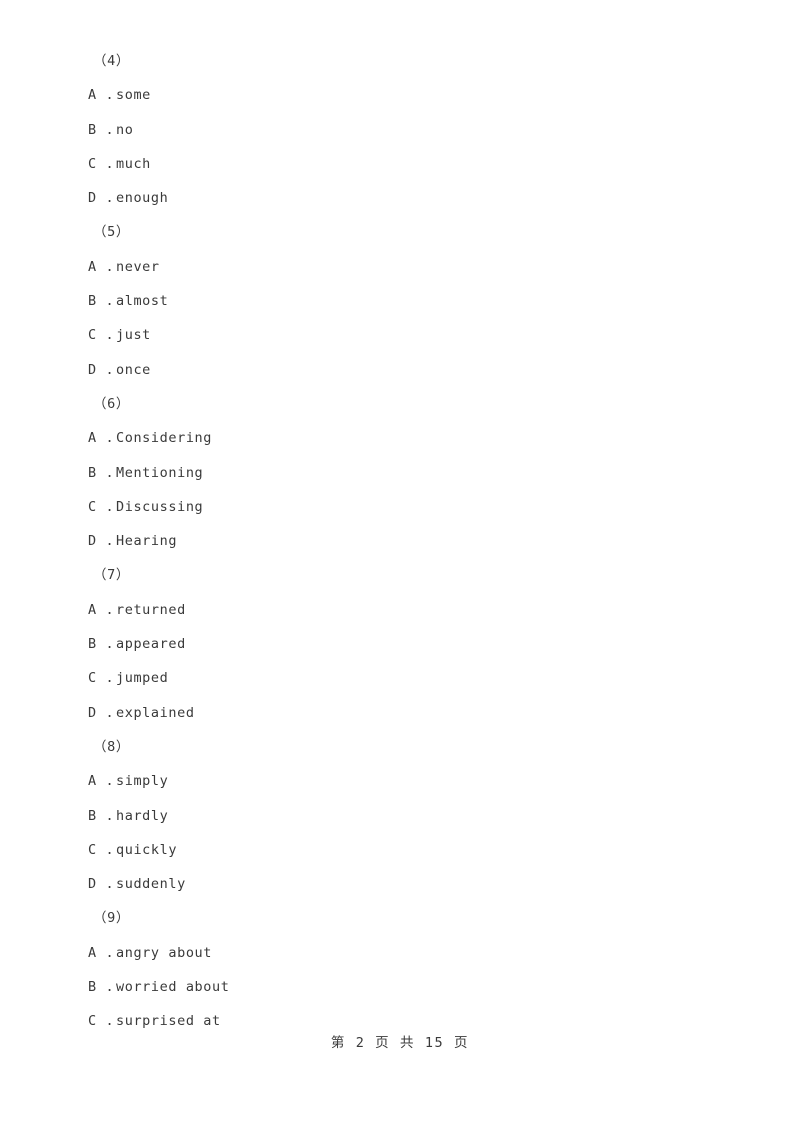 The image size is (800, 1132). Describe the element at coordinates (408, 198) in the screenshot. I see `answer-option: D . enough` at that location.